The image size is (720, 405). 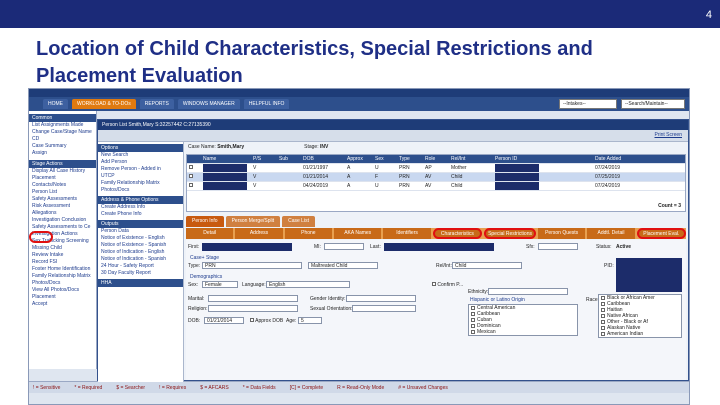 I want to click on cell-date-added: 07/24/2019, so click(x=608, y=168).